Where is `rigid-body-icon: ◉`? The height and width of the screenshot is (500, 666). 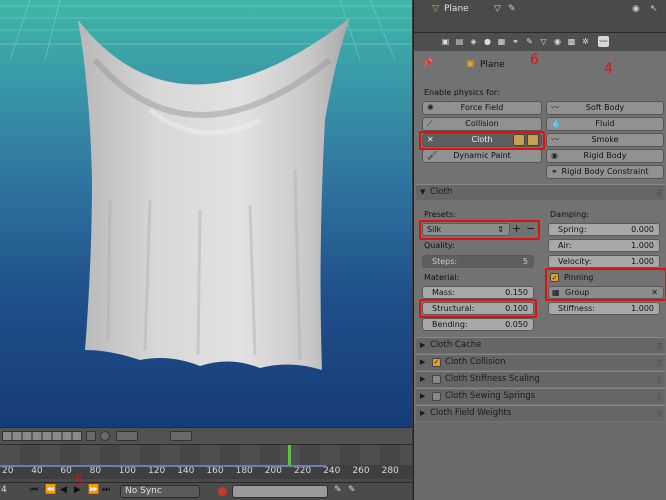
rigid-body-icon: ◉ is located at coordinates (554, 155).